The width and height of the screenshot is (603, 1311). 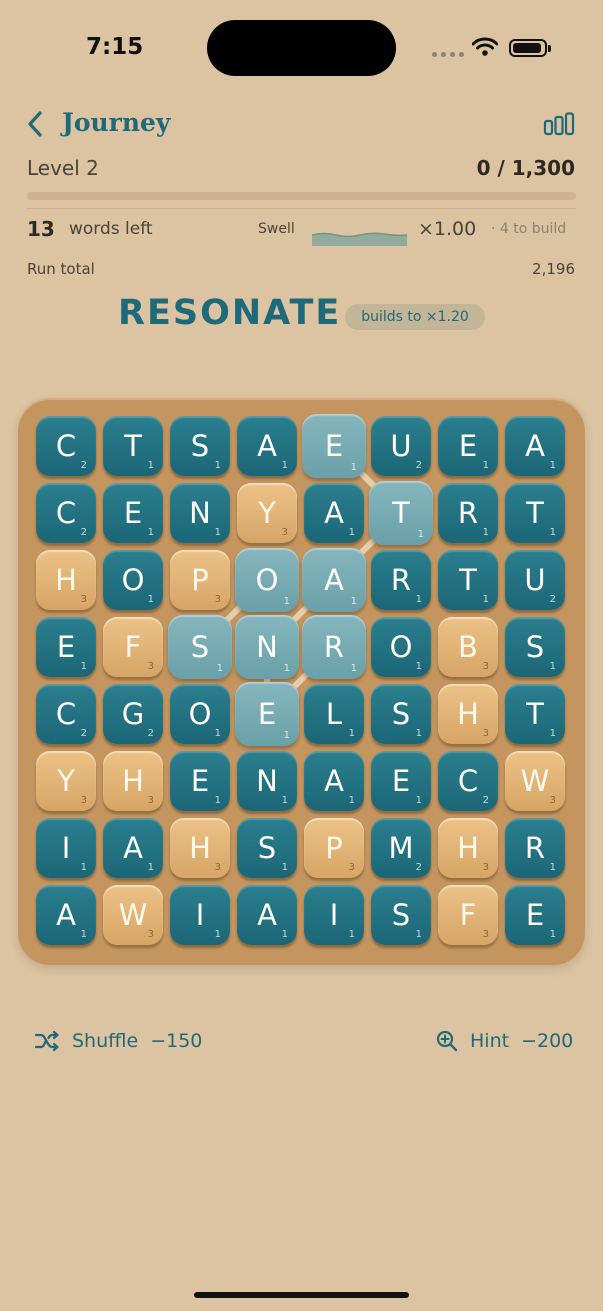 I want to click on tile-letter: T, so click(x=133, y=446).